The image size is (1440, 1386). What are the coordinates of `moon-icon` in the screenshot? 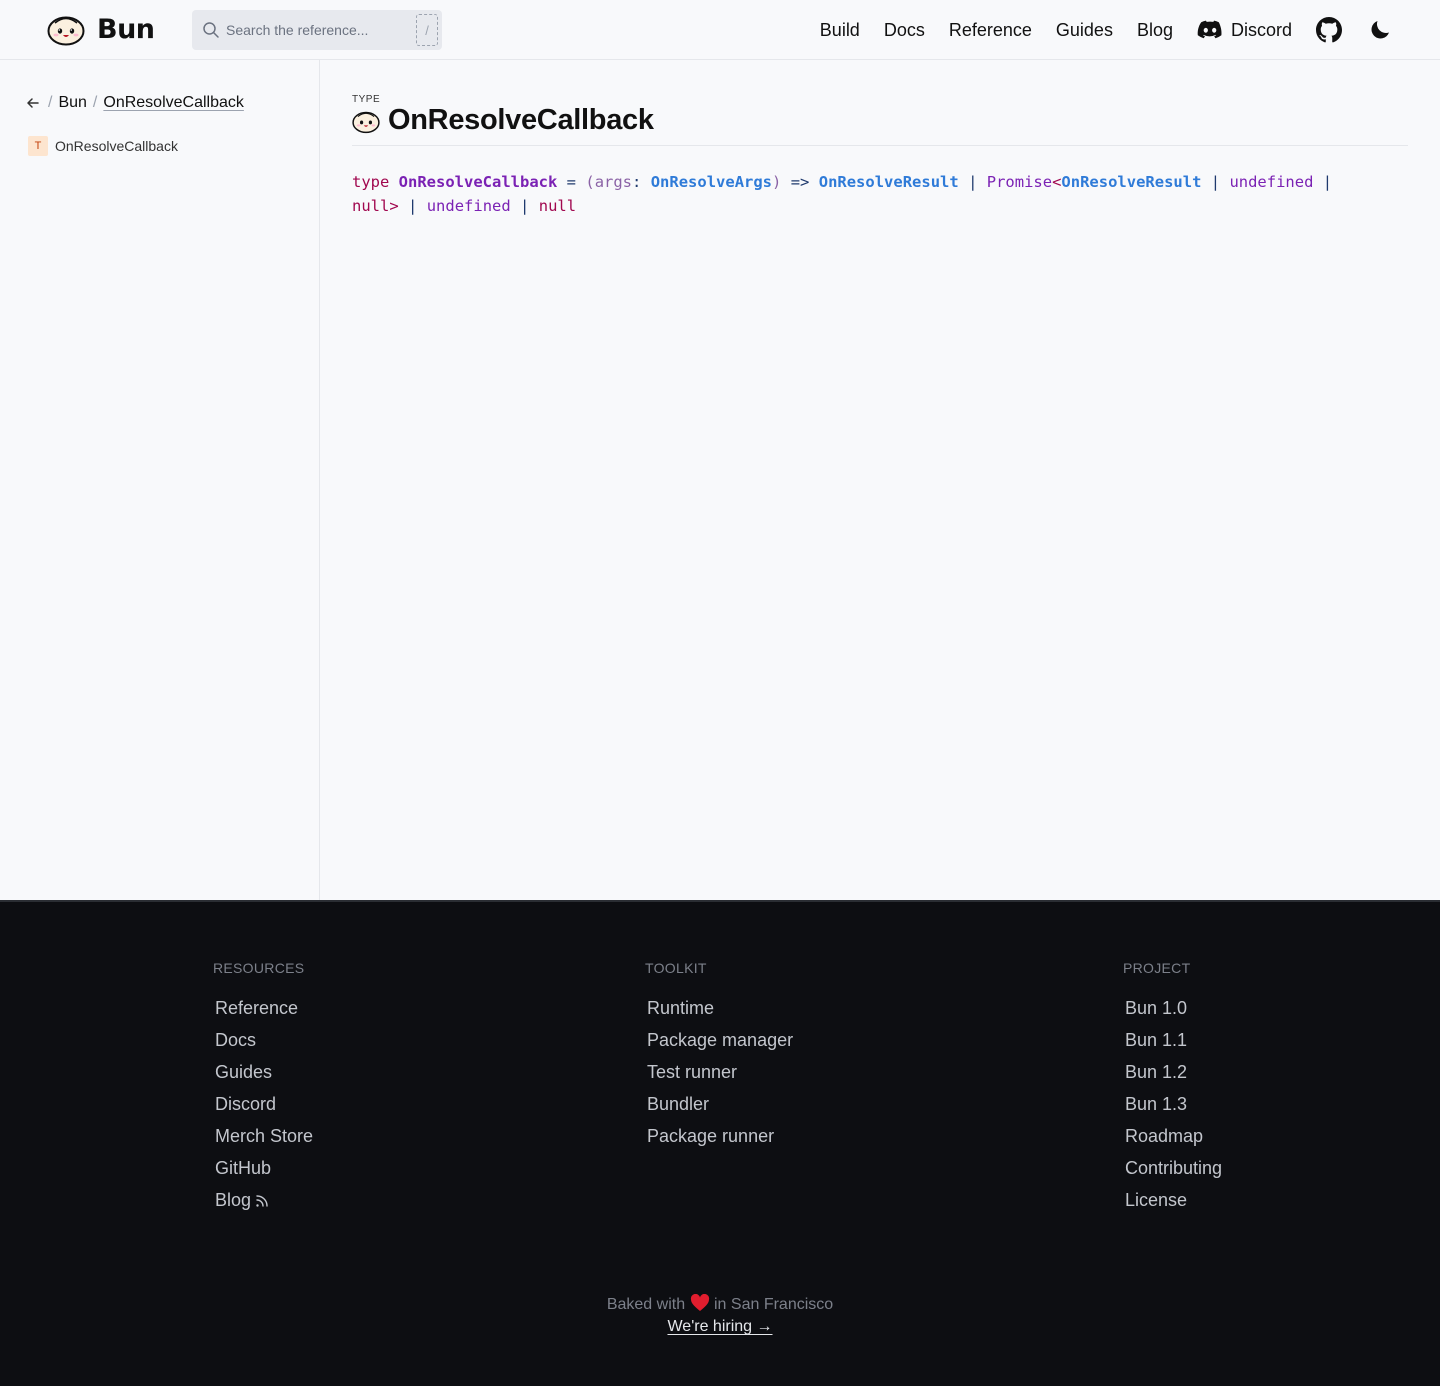 It's located at (1380, 30).